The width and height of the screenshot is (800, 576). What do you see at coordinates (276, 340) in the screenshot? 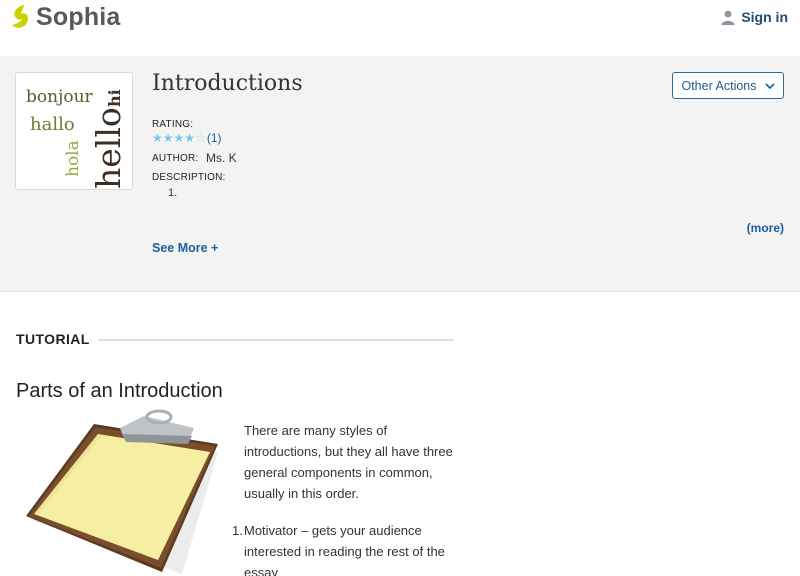
I see `section-divider` at bounding box center [276, 340].